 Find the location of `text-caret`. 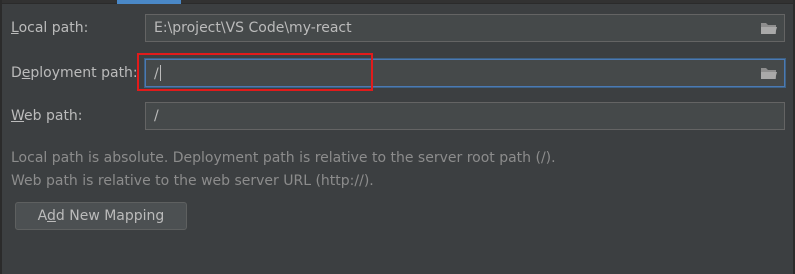

text-caret is located at coordinates (160, 73).